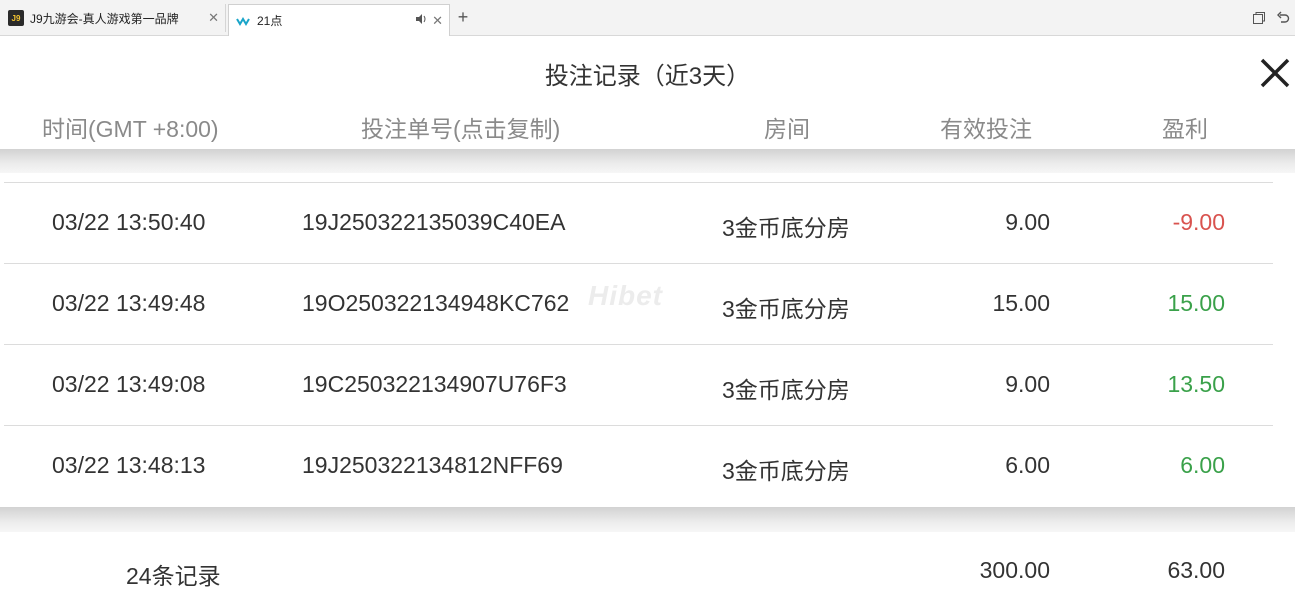  What do you see at coordinates (461, 129) in the screenshot?
I see `column-header-order-id: 投注单号(点击复制)` at bounding box center [461, 129].